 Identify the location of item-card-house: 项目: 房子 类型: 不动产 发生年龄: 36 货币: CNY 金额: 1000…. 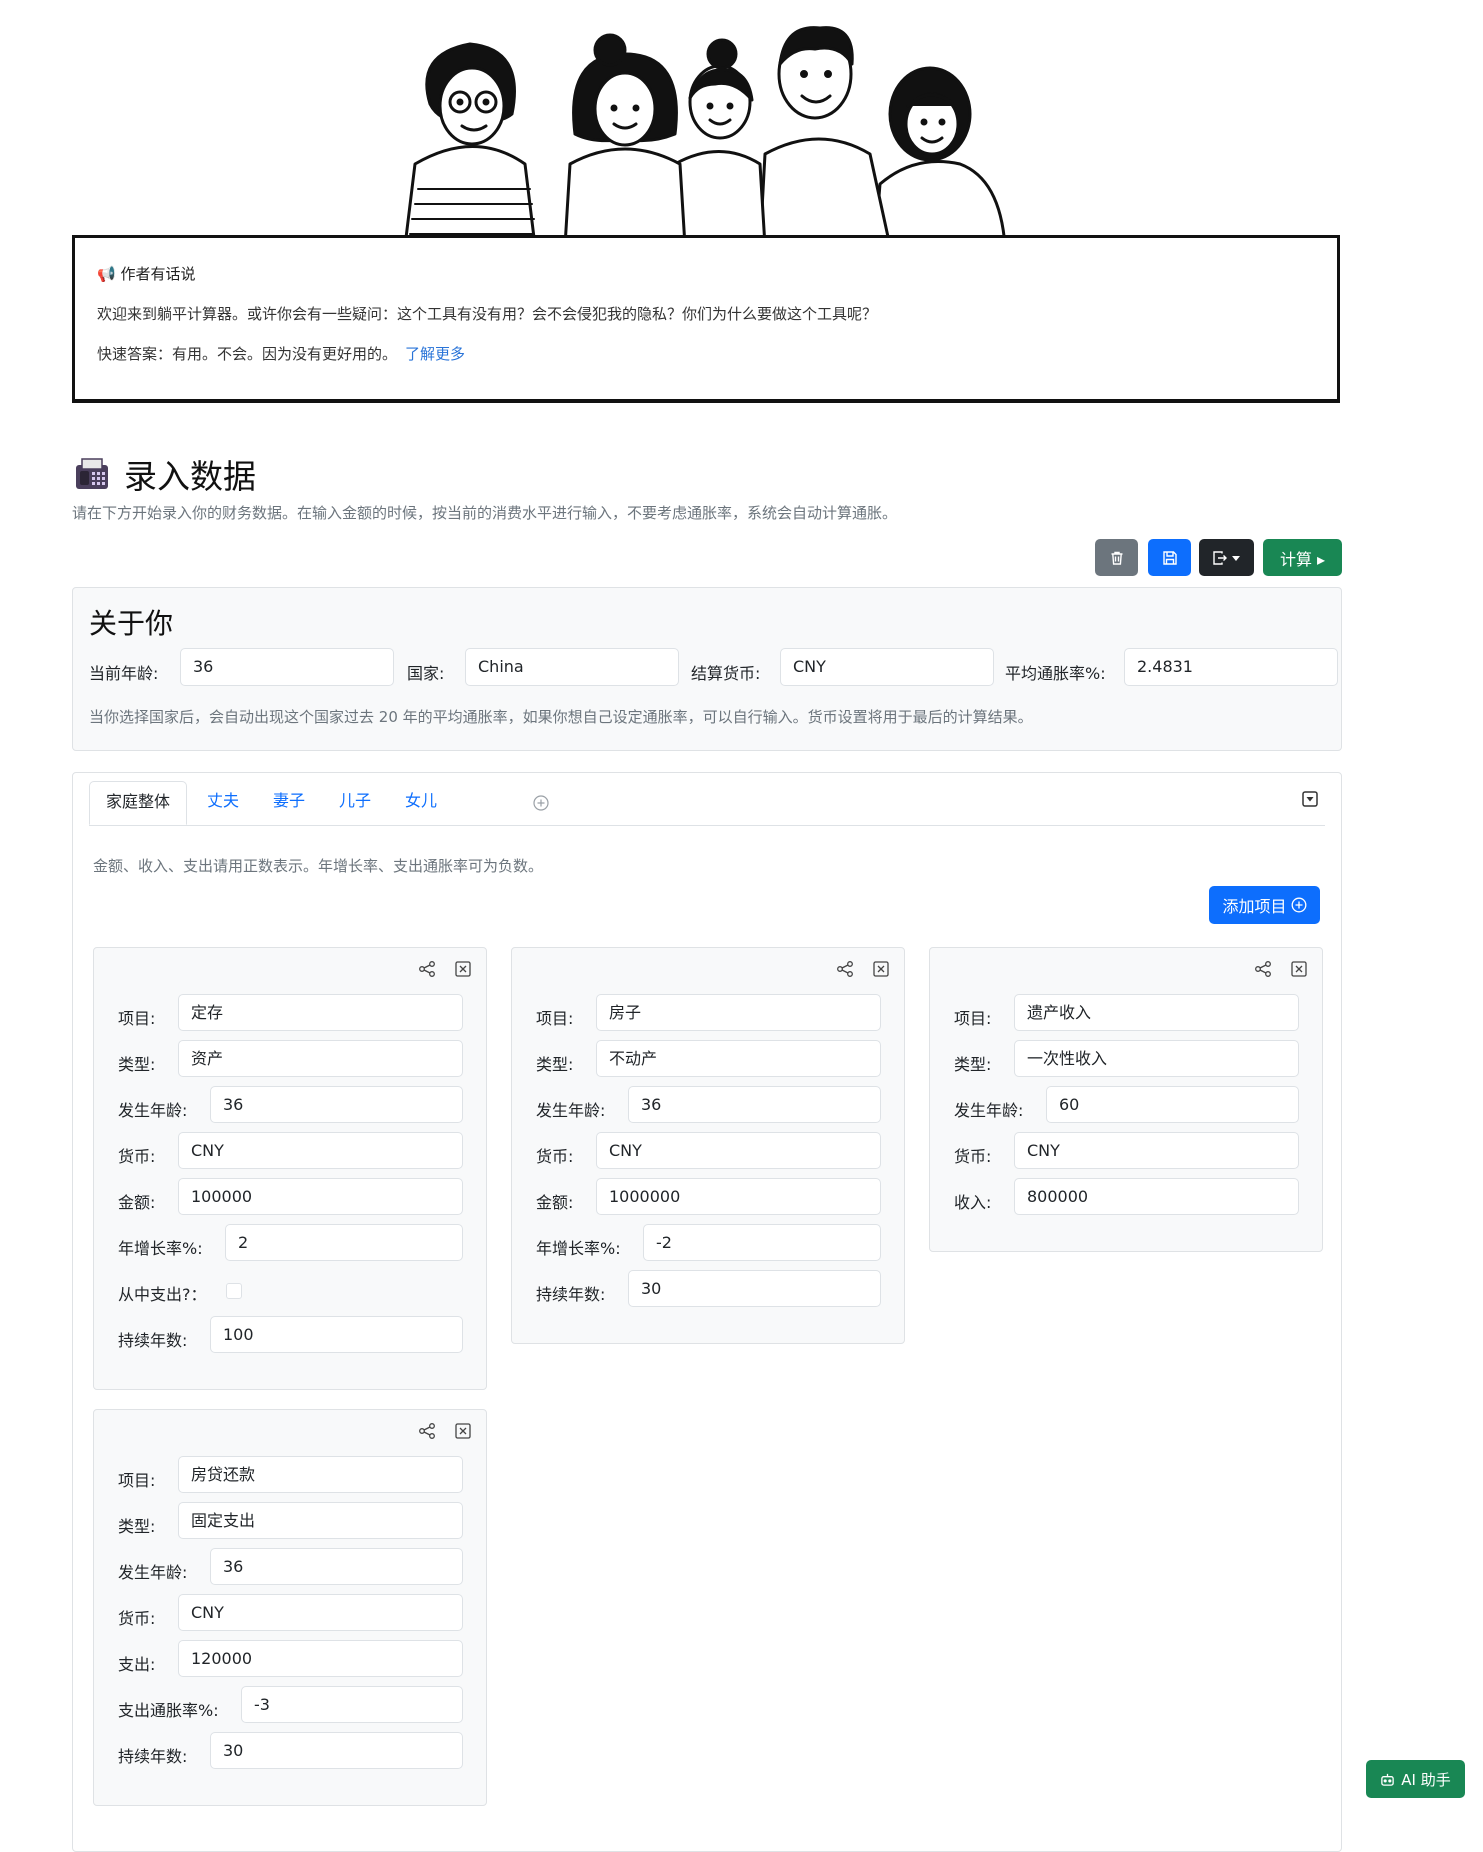
(708, 1145).